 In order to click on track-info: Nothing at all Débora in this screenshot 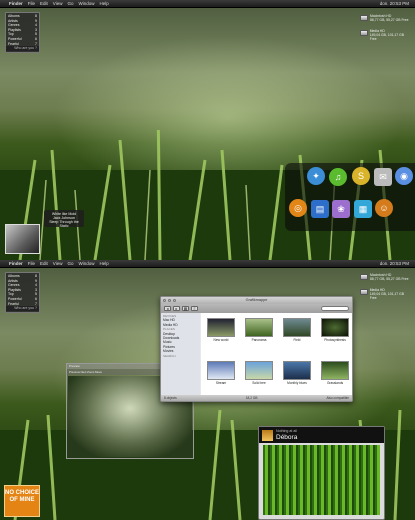, I will do `click(286, 434)`.